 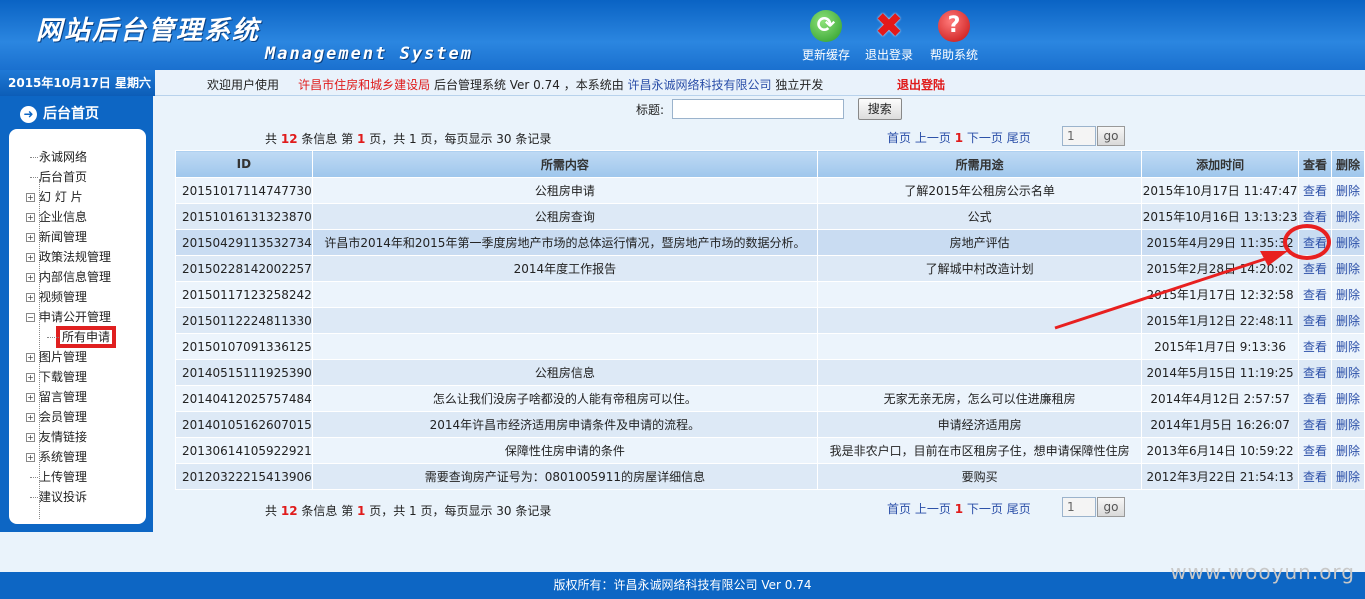 What do you see at coordinates (953, 55) in the screenshot?
I see `help-label: 帮助系统` at bounding box center [953, 55].